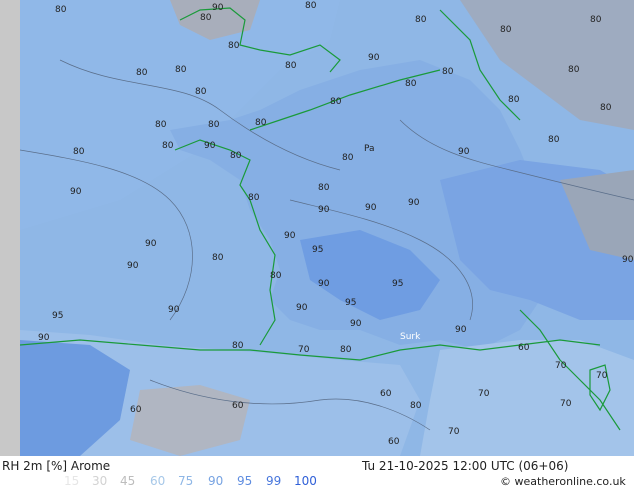 The width and height of the screenshot is (634, 490). I want to click on valid-time: Tu 21-10-2025 12:00 UTC (06+06), so click(465, 466).